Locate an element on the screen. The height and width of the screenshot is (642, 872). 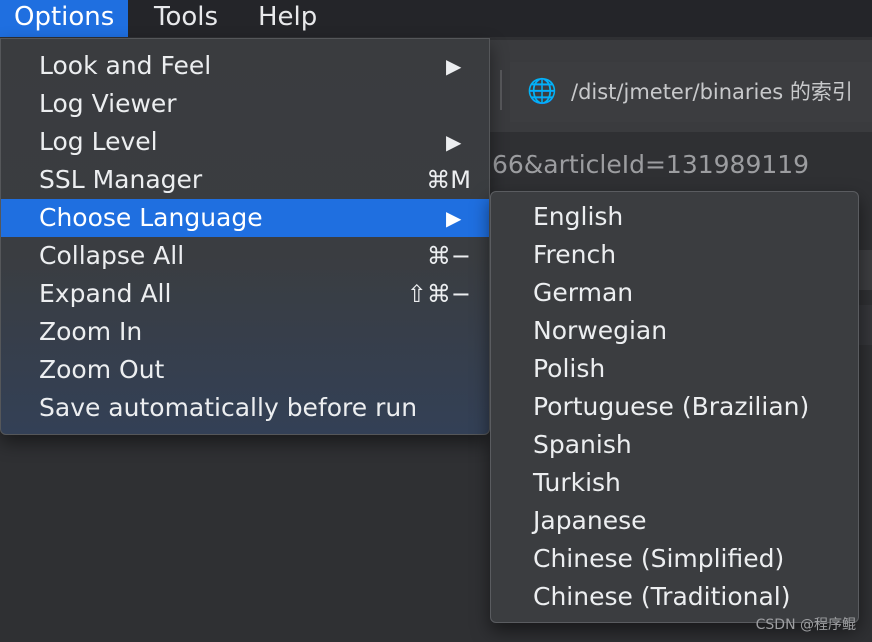
globe-icon: 🌐 is located at coordinates (542, 91).